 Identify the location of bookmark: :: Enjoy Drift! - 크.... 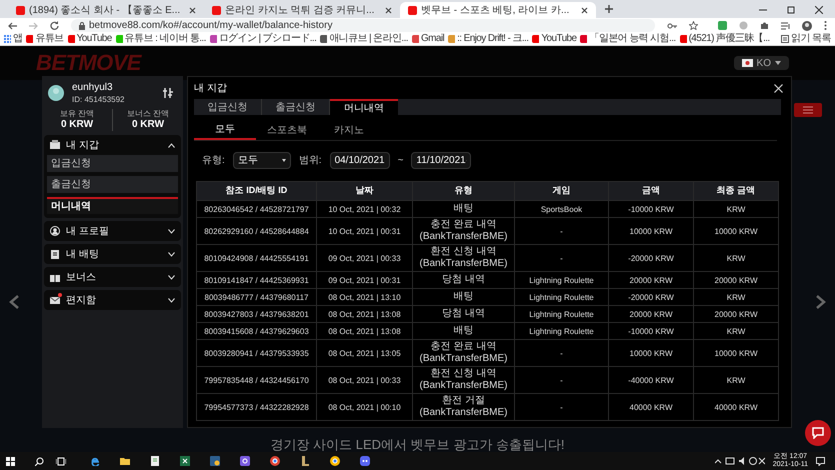
(488, 39).